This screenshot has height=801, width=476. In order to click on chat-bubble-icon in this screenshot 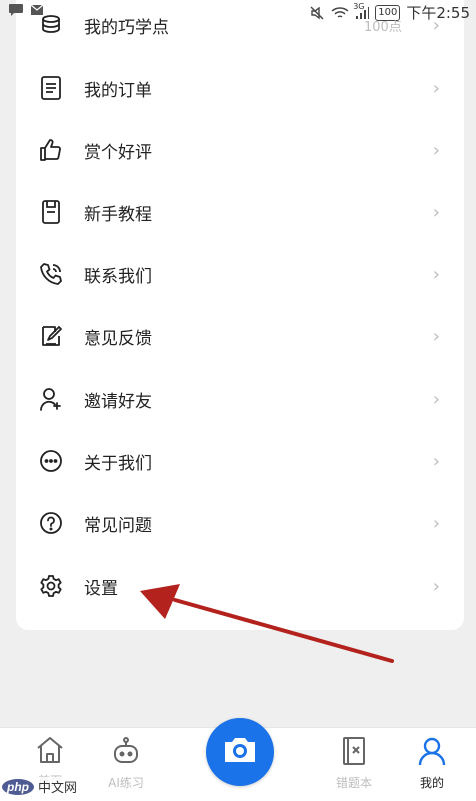, I will do `click(16, 10)`.